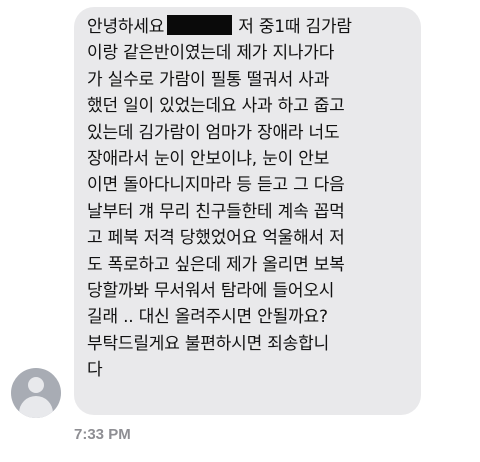 The width and height of the screenshot is (480, 462). I want to click on redaction-box, so click(200, 25).